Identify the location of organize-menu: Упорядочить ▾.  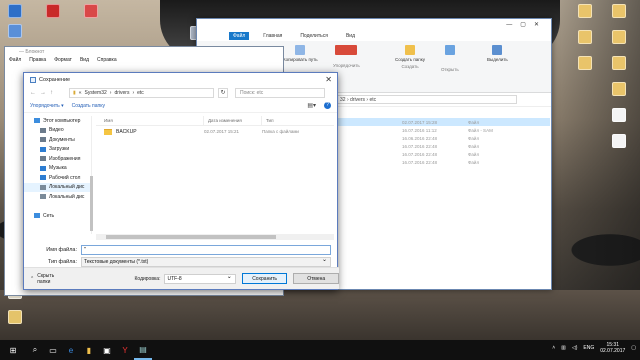
(47, 106).